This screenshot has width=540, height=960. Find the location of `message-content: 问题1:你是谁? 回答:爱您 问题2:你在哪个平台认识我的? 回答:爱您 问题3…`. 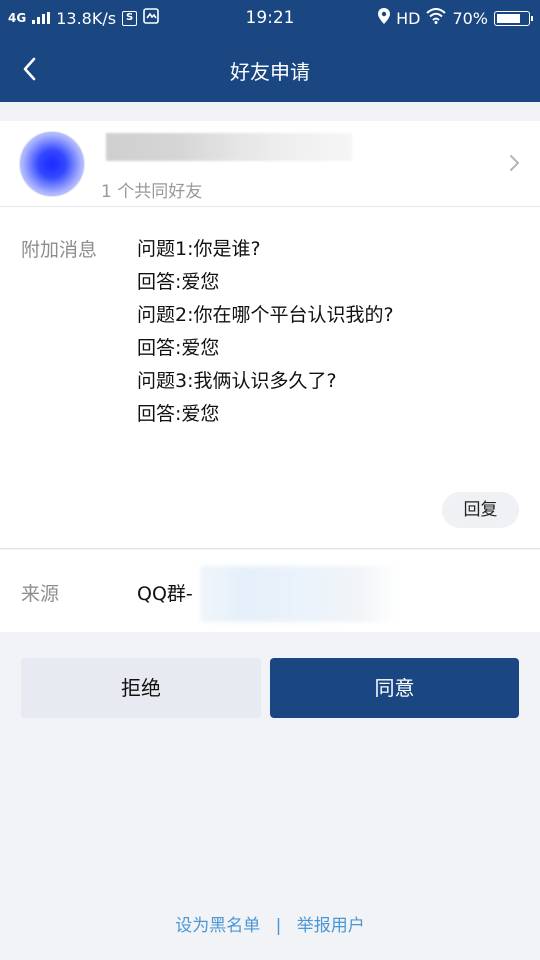

message-content: 问题1:你是谁? 回答:爱您 问题2:你在哪个平台认识我的? 回答:爱您 问题3… is located at coordinates (265, 332).